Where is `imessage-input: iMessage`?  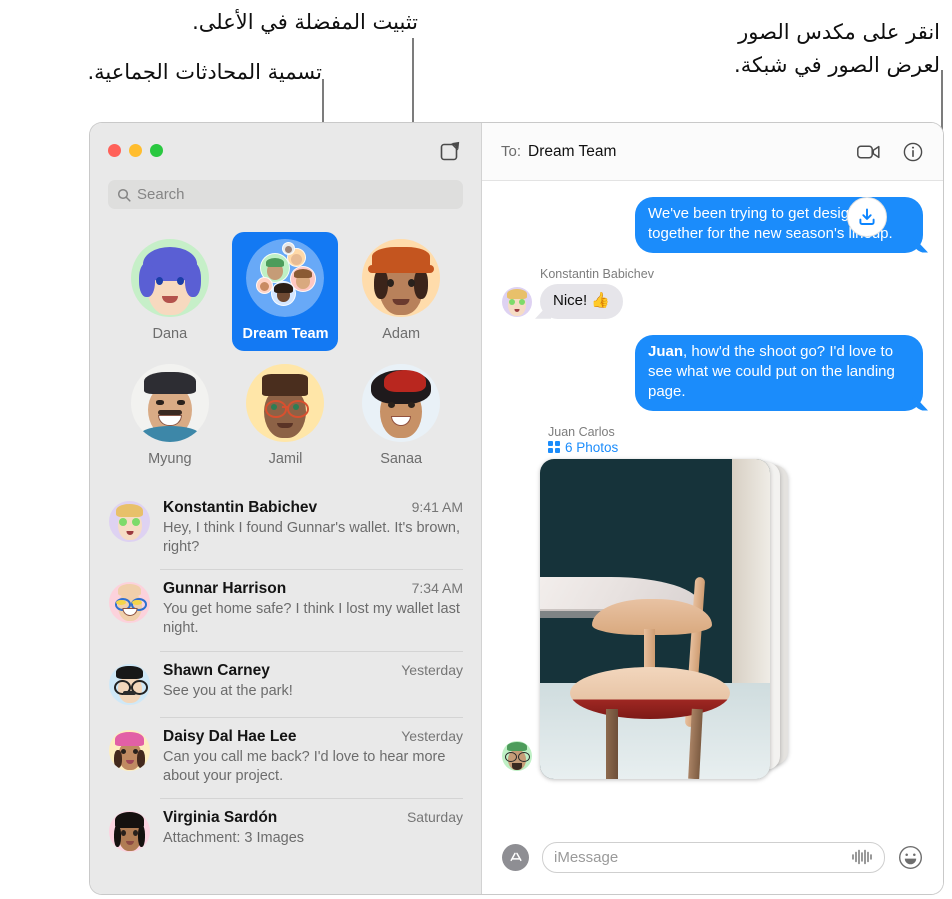 imessage-input: iMessage is located at coordinates (713, 857).